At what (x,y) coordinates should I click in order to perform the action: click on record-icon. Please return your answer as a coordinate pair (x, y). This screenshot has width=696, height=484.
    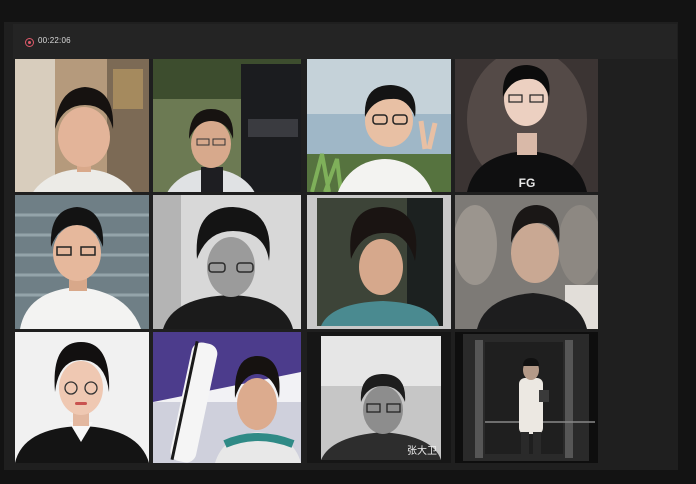
    Looking at the image, I should click on (29, 42).